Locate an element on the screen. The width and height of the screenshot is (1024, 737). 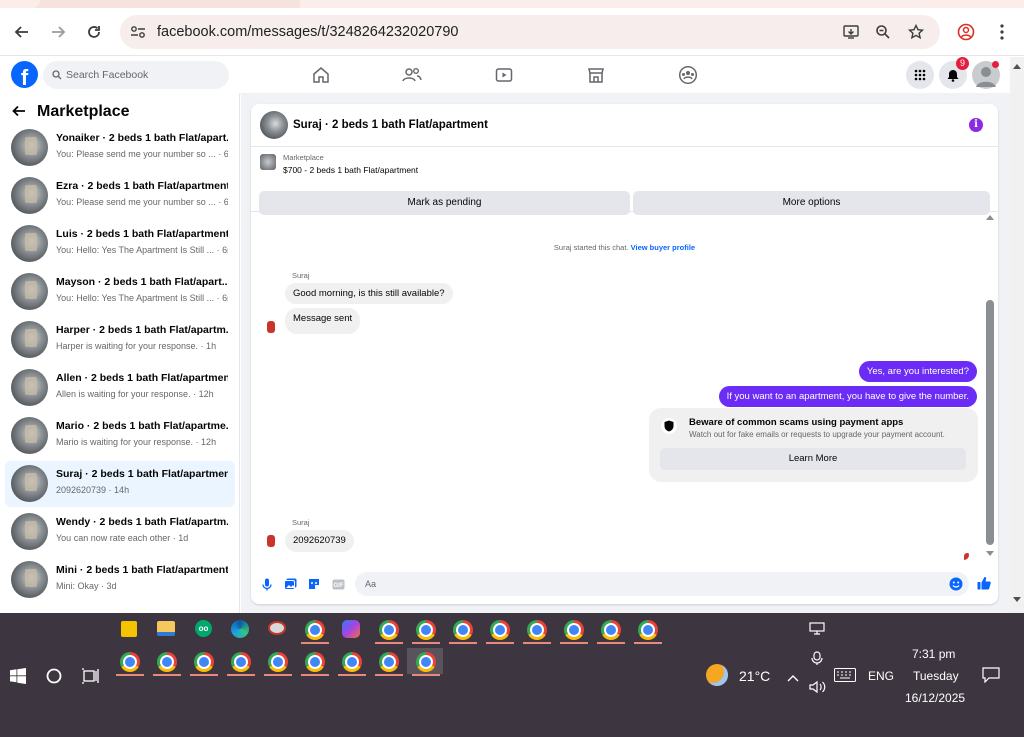
tab-strip-empty is located at coordinates (662, 4).